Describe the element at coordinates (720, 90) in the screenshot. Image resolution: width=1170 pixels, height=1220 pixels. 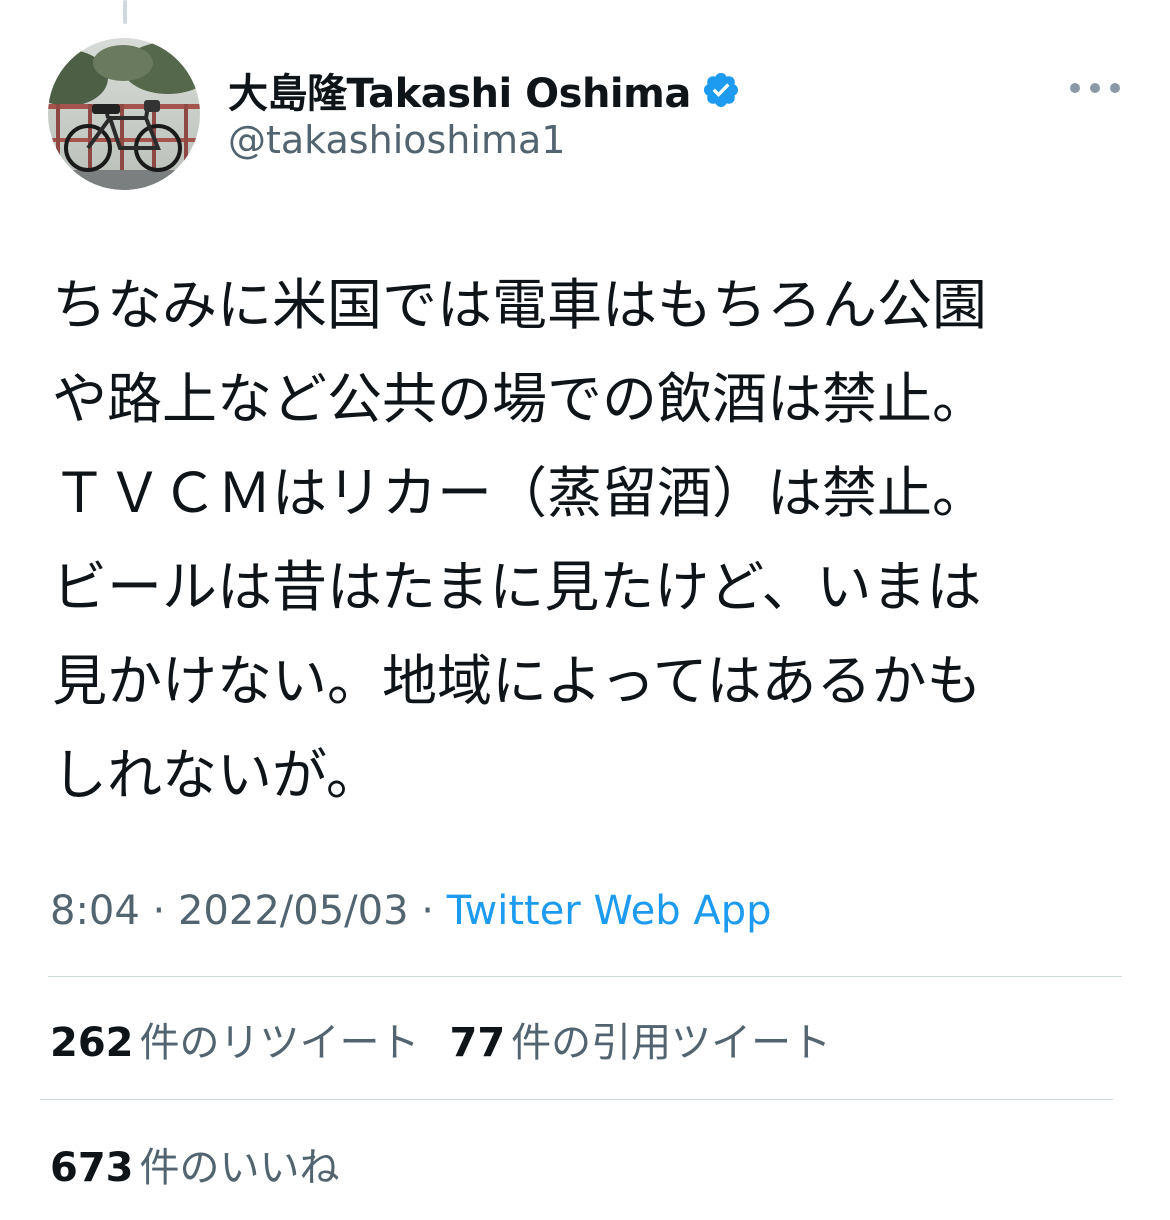
I see `verified-badge-icon` at that location.